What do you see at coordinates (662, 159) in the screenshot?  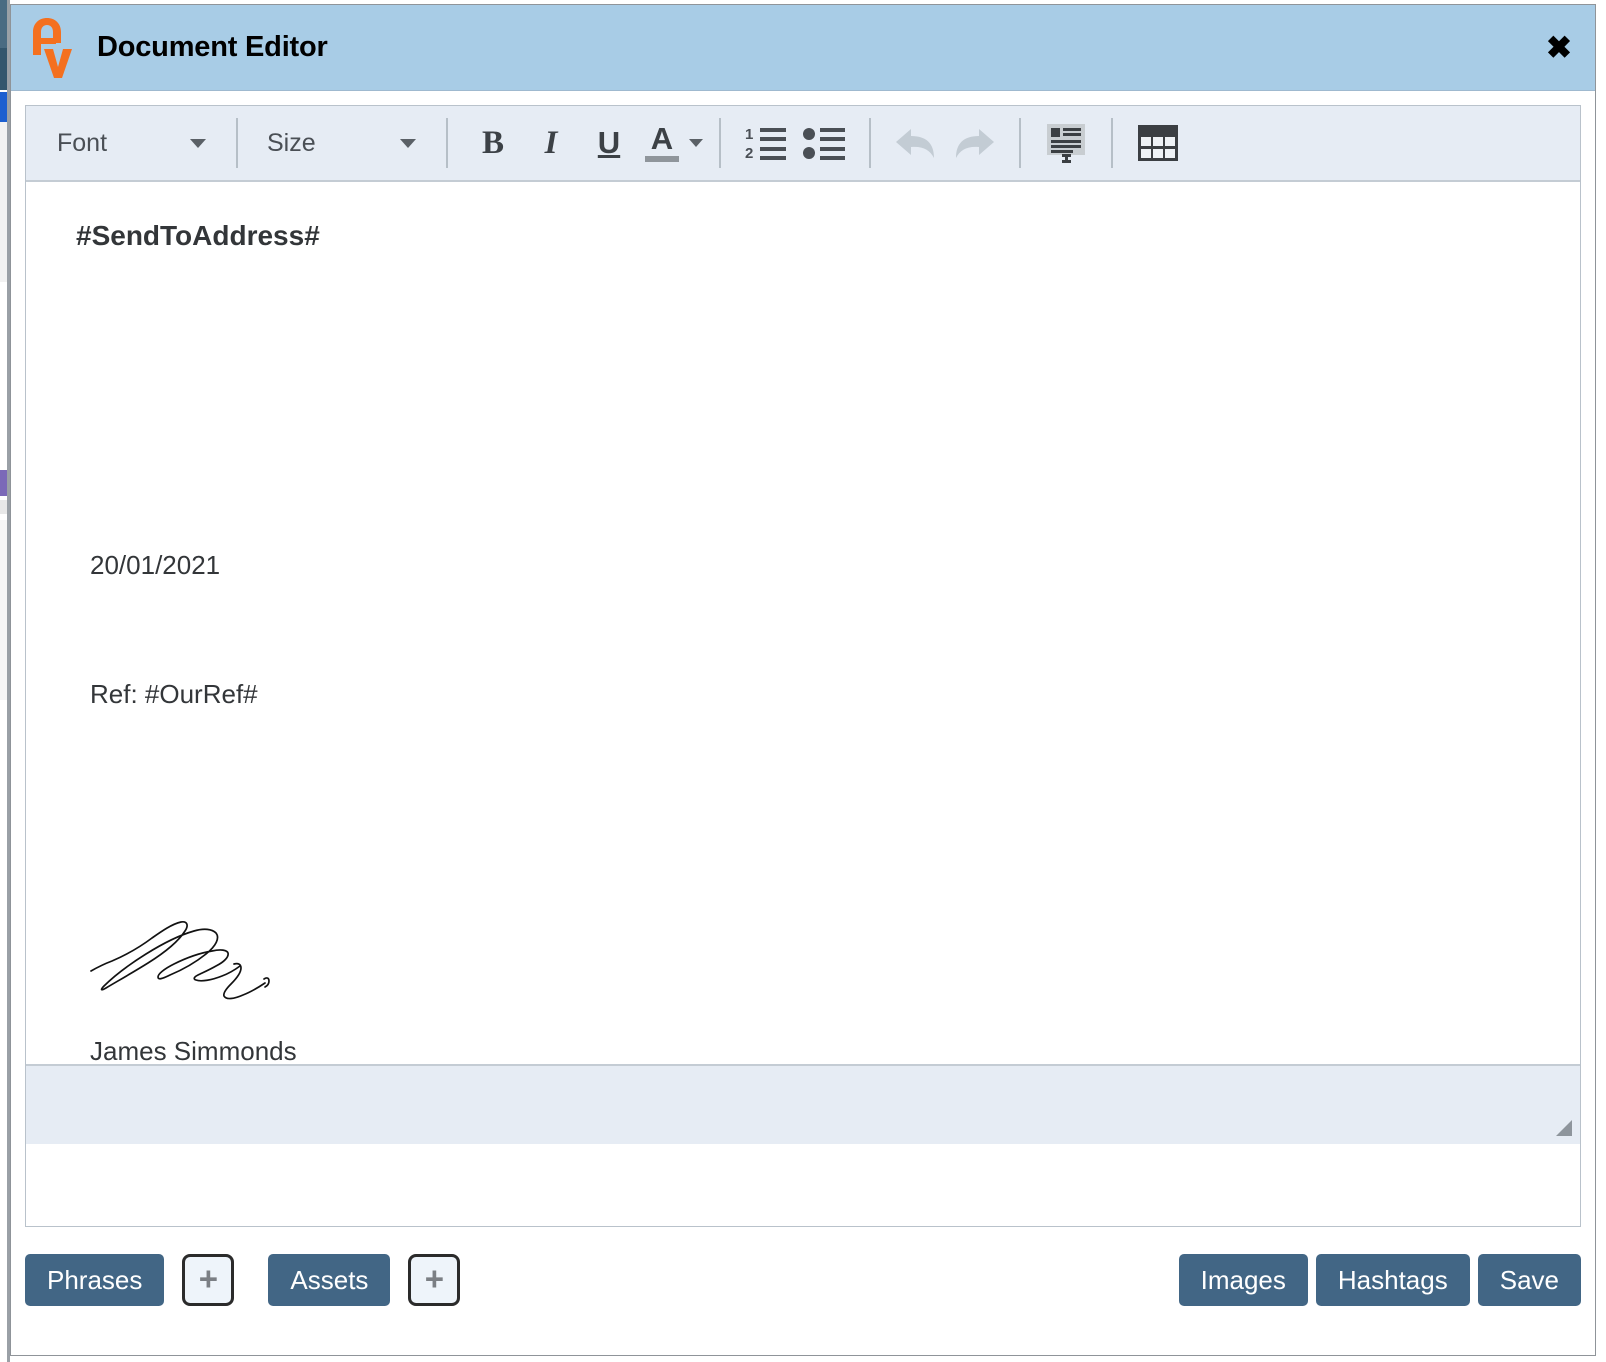 I see `text-color-swatch` at bounding box center [662, 159].